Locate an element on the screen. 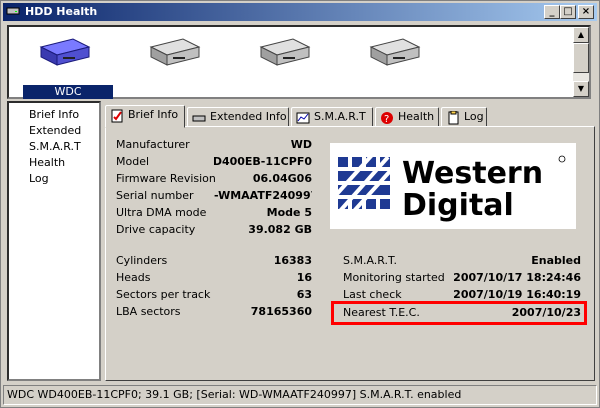  smart-icon is located at coordinates (303, 118).